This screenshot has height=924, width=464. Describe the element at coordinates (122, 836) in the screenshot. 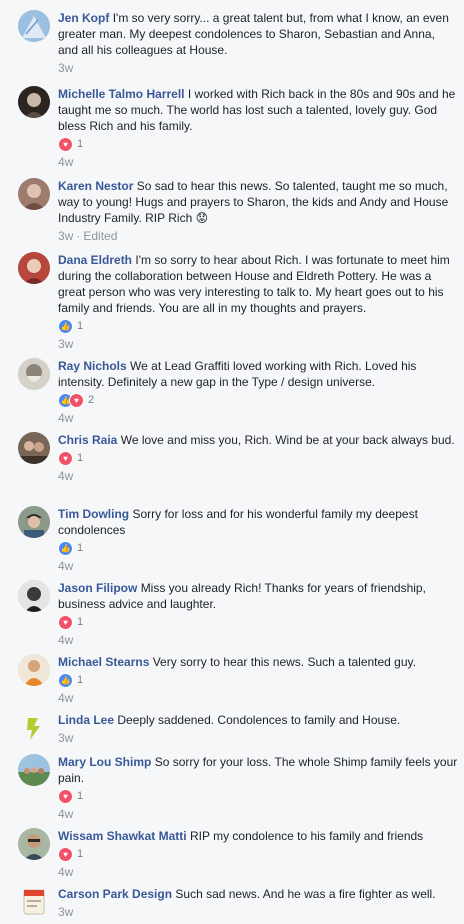

I see `comment-author: Wissam Shawkat Matti` at that location.